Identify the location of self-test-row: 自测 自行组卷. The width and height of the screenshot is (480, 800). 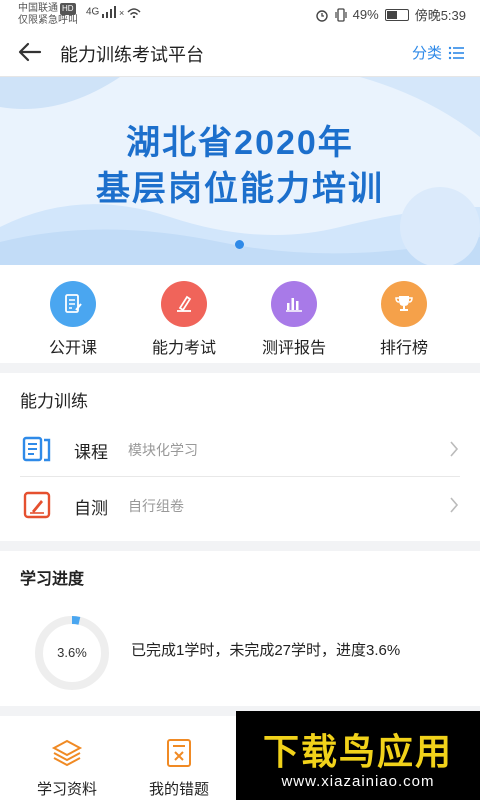
(240, 505).